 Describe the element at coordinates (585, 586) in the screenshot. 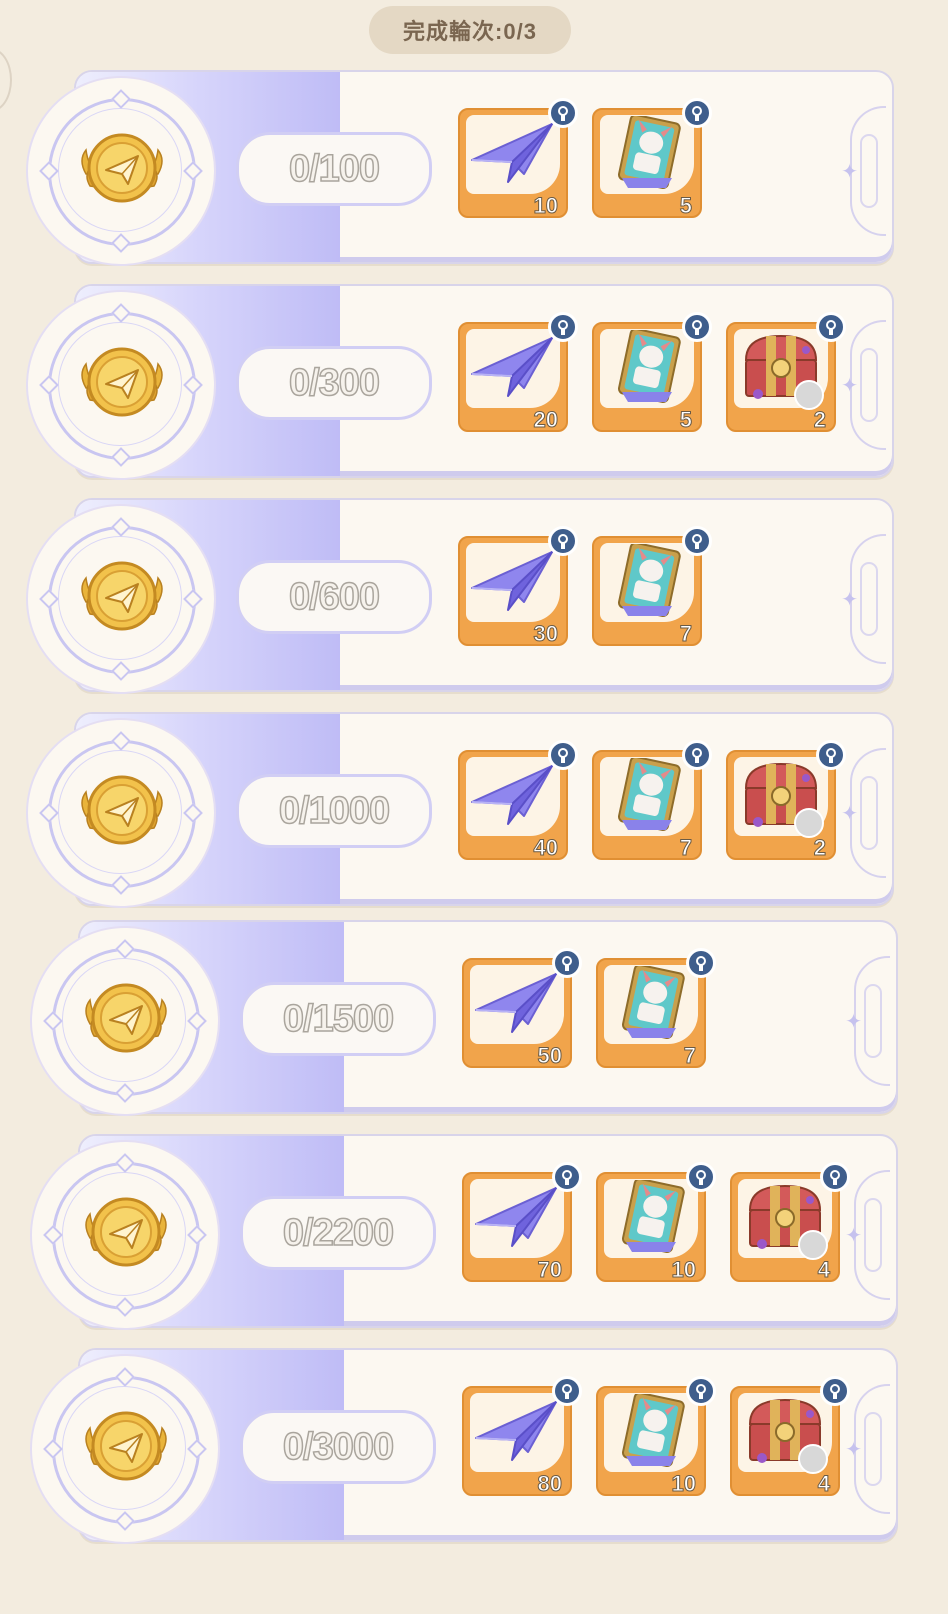

I see `reward-items: 30 7` at that location.